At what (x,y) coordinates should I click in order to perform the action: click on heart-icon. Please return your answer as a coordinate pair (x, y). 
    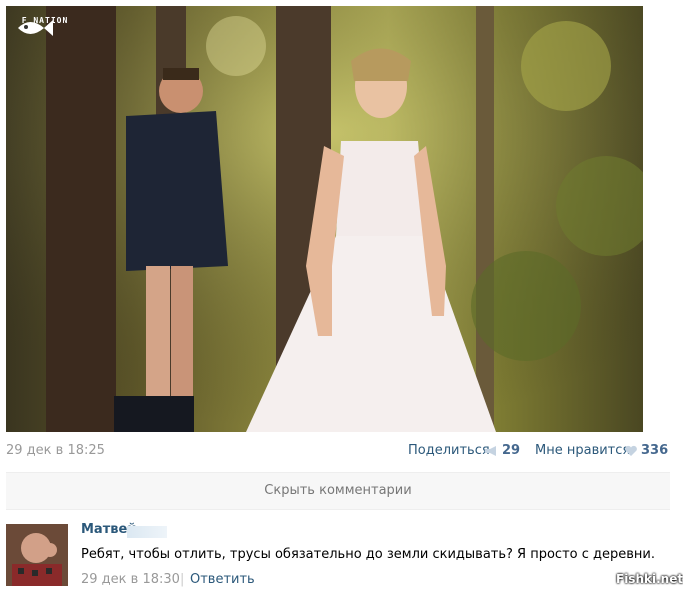
    Looking at the image, I should click on (631, 451).